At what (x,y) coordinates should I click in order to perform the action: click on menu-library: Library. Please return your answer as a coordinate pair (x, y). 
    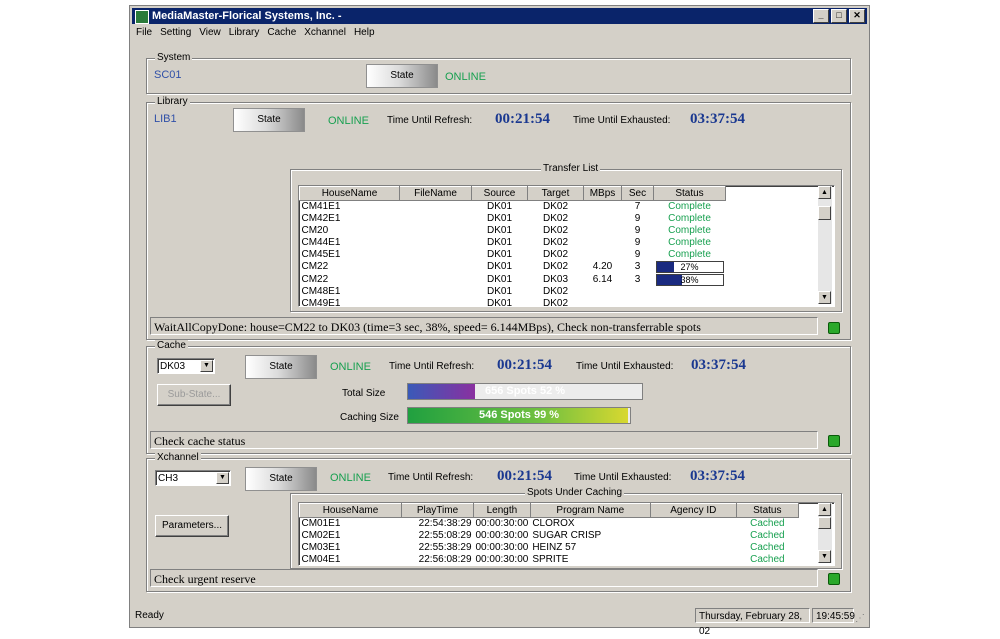
    Looking at the image, I should click on (244, 33).